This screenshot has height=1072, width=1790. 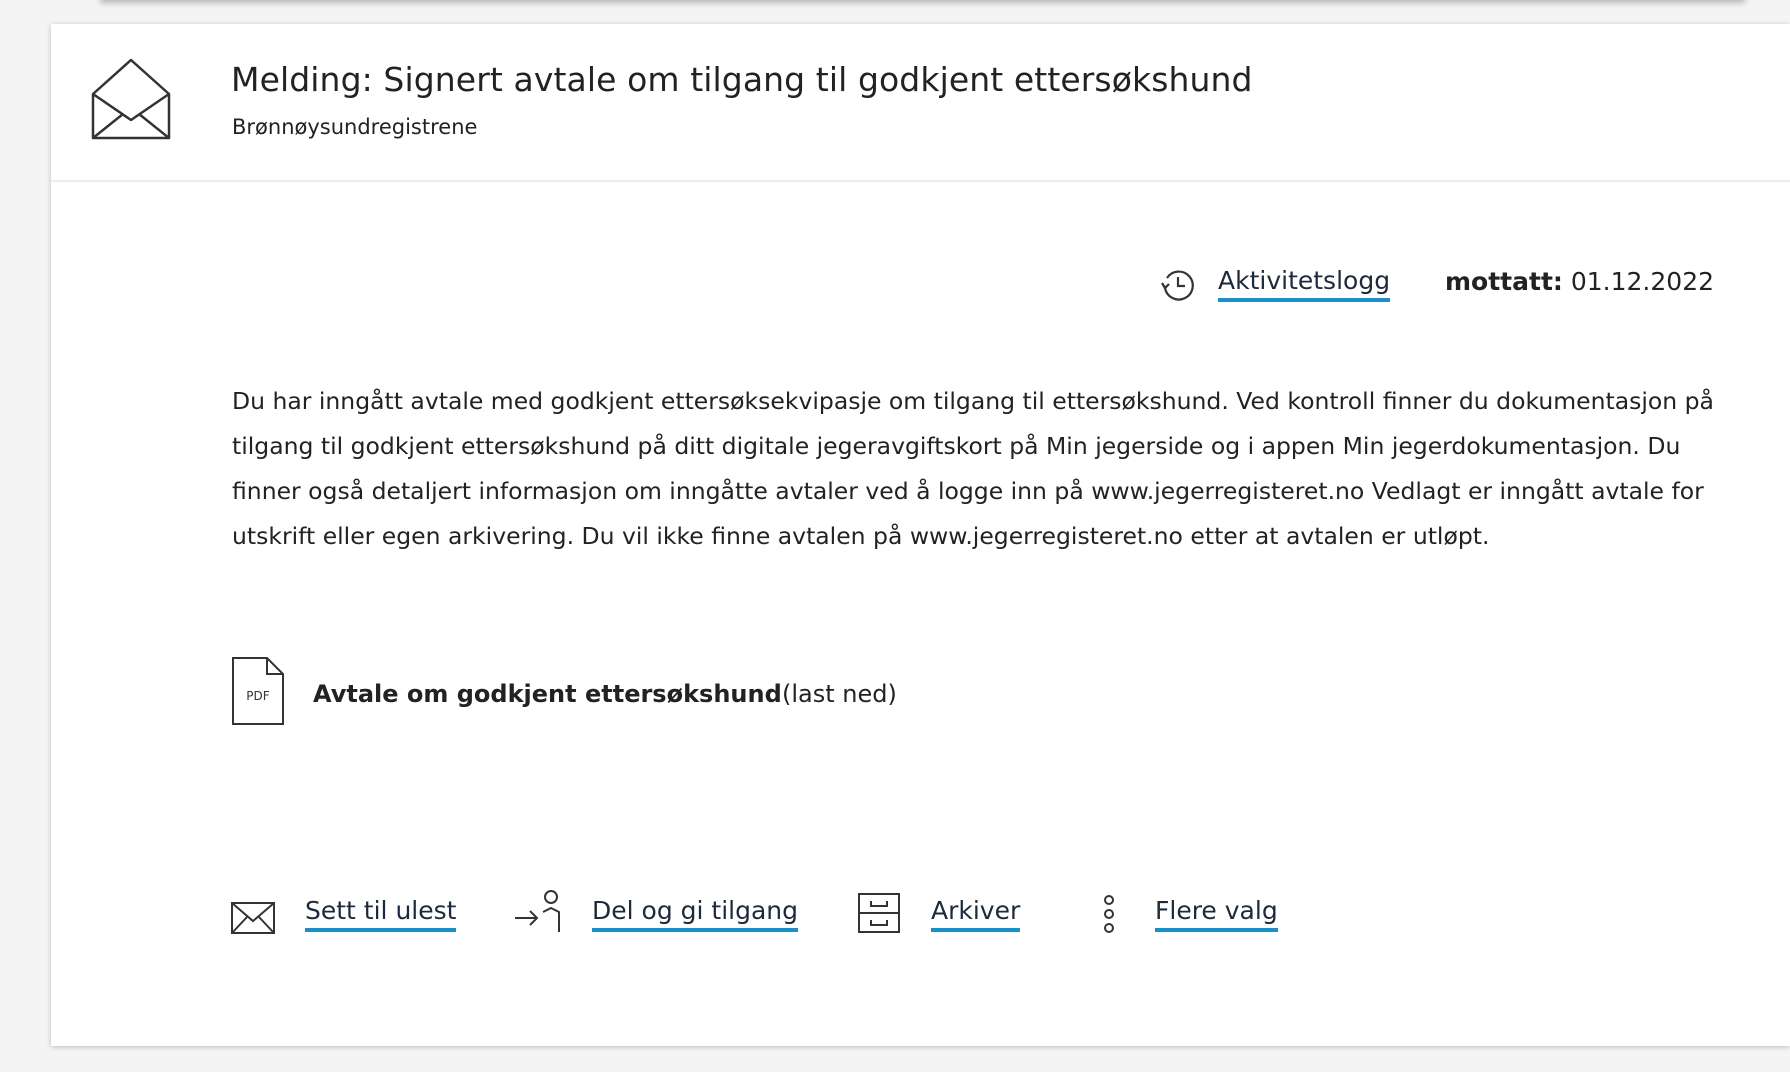 I want to click on pdf-file-icon: PDF, so click(x=258, y=691).